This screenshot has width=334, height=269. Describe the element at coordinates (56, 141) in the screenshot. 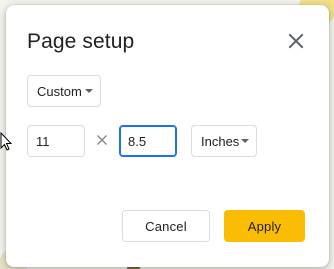

I see `width-input` at that location.